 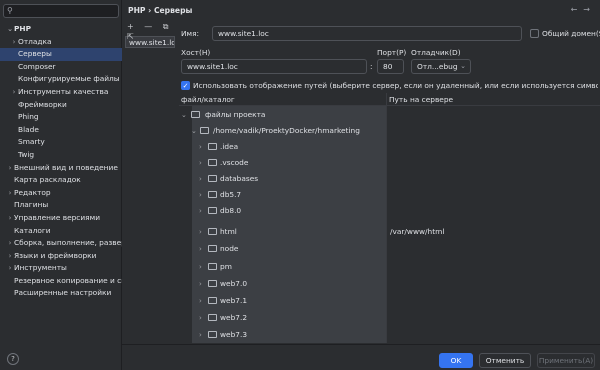 What do you see at coordinates (389, 163) in the screenshot?
I see `table-row: › .vscode` at bounding box center [389, 163].